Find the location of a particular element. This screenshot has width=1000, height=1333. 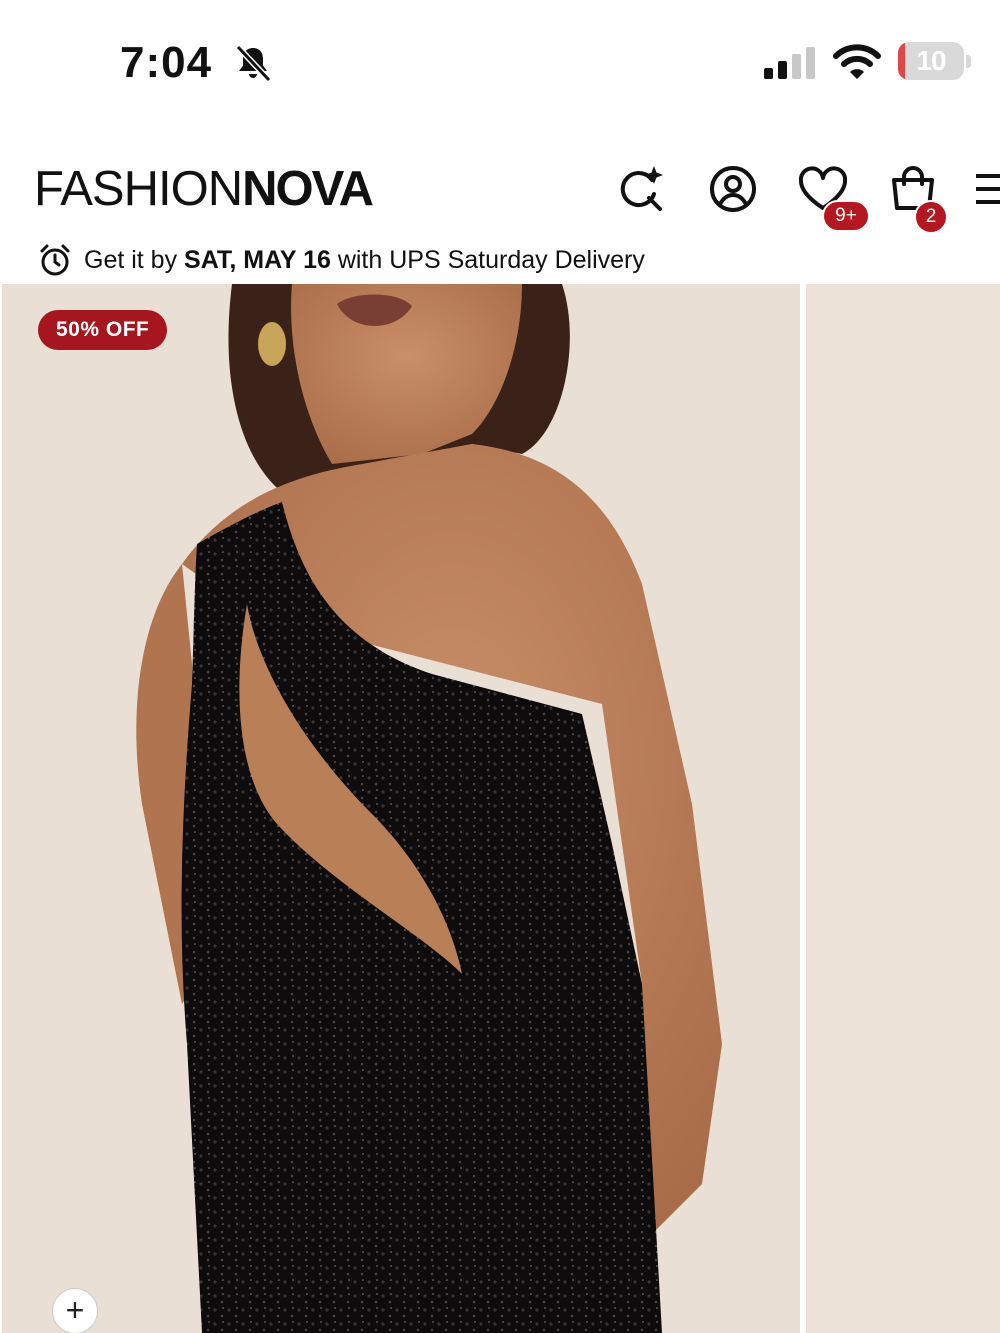

silent-bell-icon is located at coordinates (253, 63).